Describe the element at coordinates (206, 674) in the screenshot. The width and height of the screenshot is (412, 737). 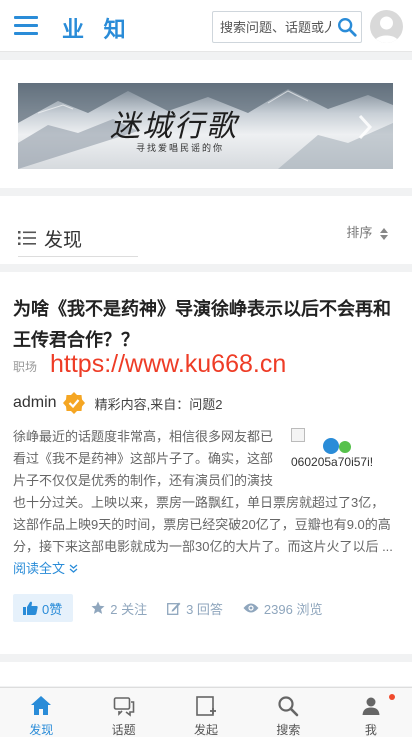
I see `next-feed-card` at that location.